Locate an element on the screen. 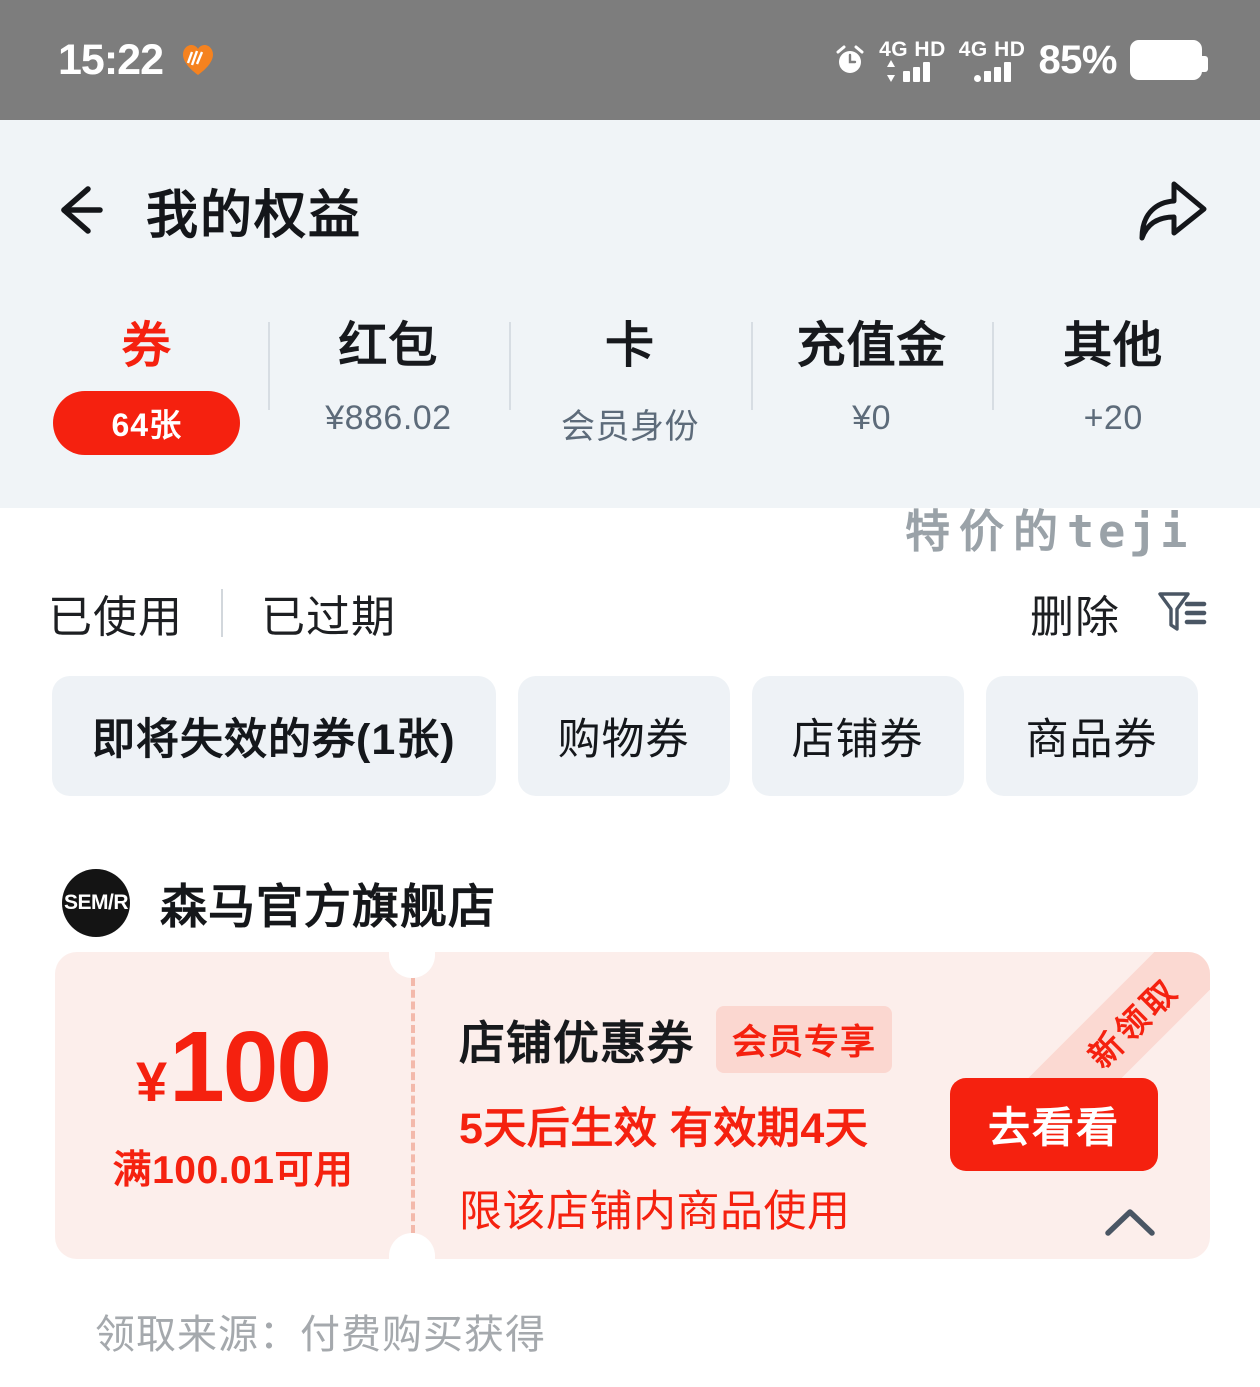 The width and height of the screenshot is (1260, 1387). shop-logo: SEM/R is located at coordinates (96, 902).